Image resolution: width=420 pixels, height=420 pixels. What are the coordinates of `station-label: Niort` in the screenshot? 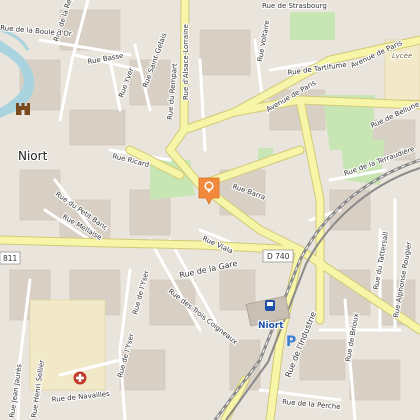 It's located at (271, 326).